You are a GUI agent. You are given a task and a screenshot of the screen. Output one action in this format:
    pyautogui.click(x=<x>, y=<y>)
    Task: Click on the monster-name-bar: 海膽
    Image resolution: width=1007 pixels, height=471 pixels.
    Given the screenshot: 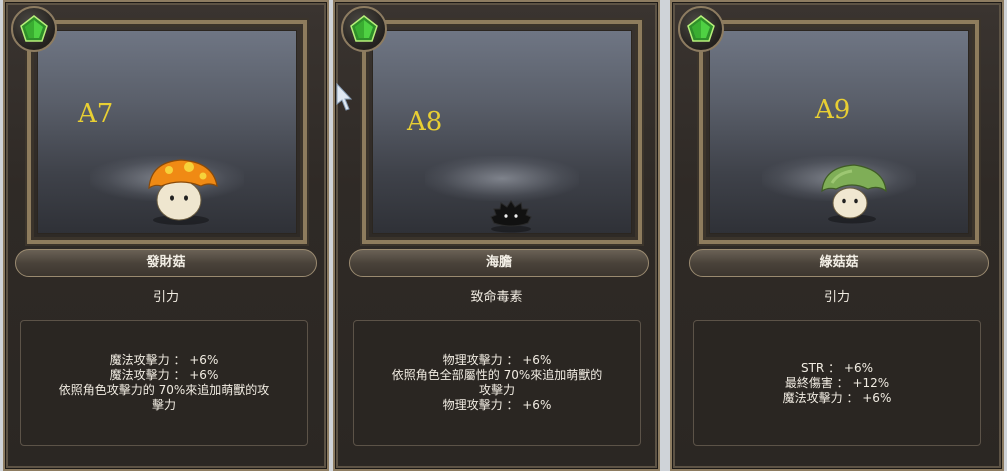 What is the action you would take?
    pyautogui.click(x=499, y=263)
    